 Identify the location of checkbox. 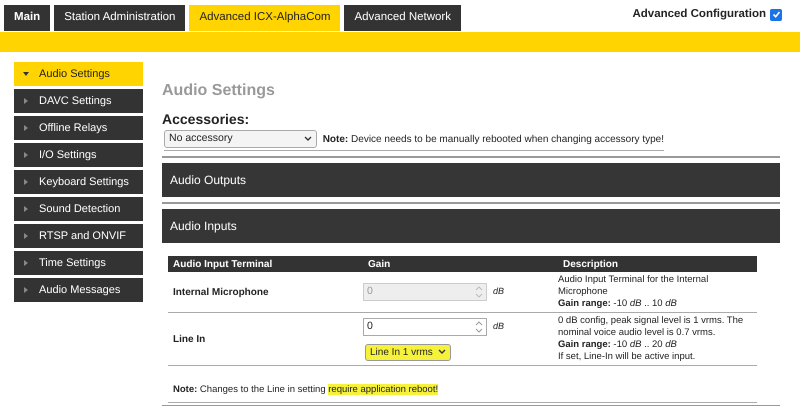
(776, 14).